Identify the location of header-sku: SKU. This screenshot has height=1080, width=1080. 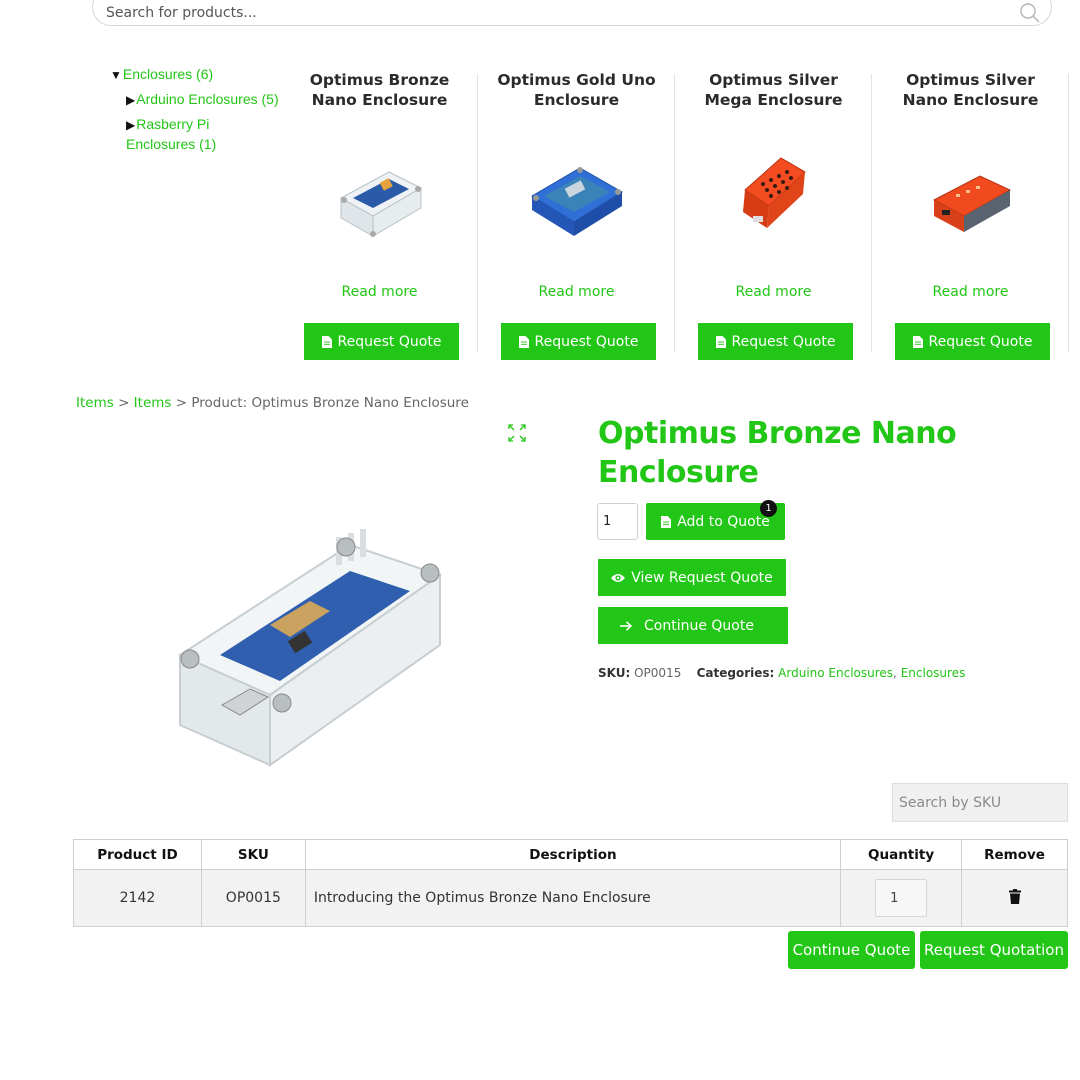
(253, 854).